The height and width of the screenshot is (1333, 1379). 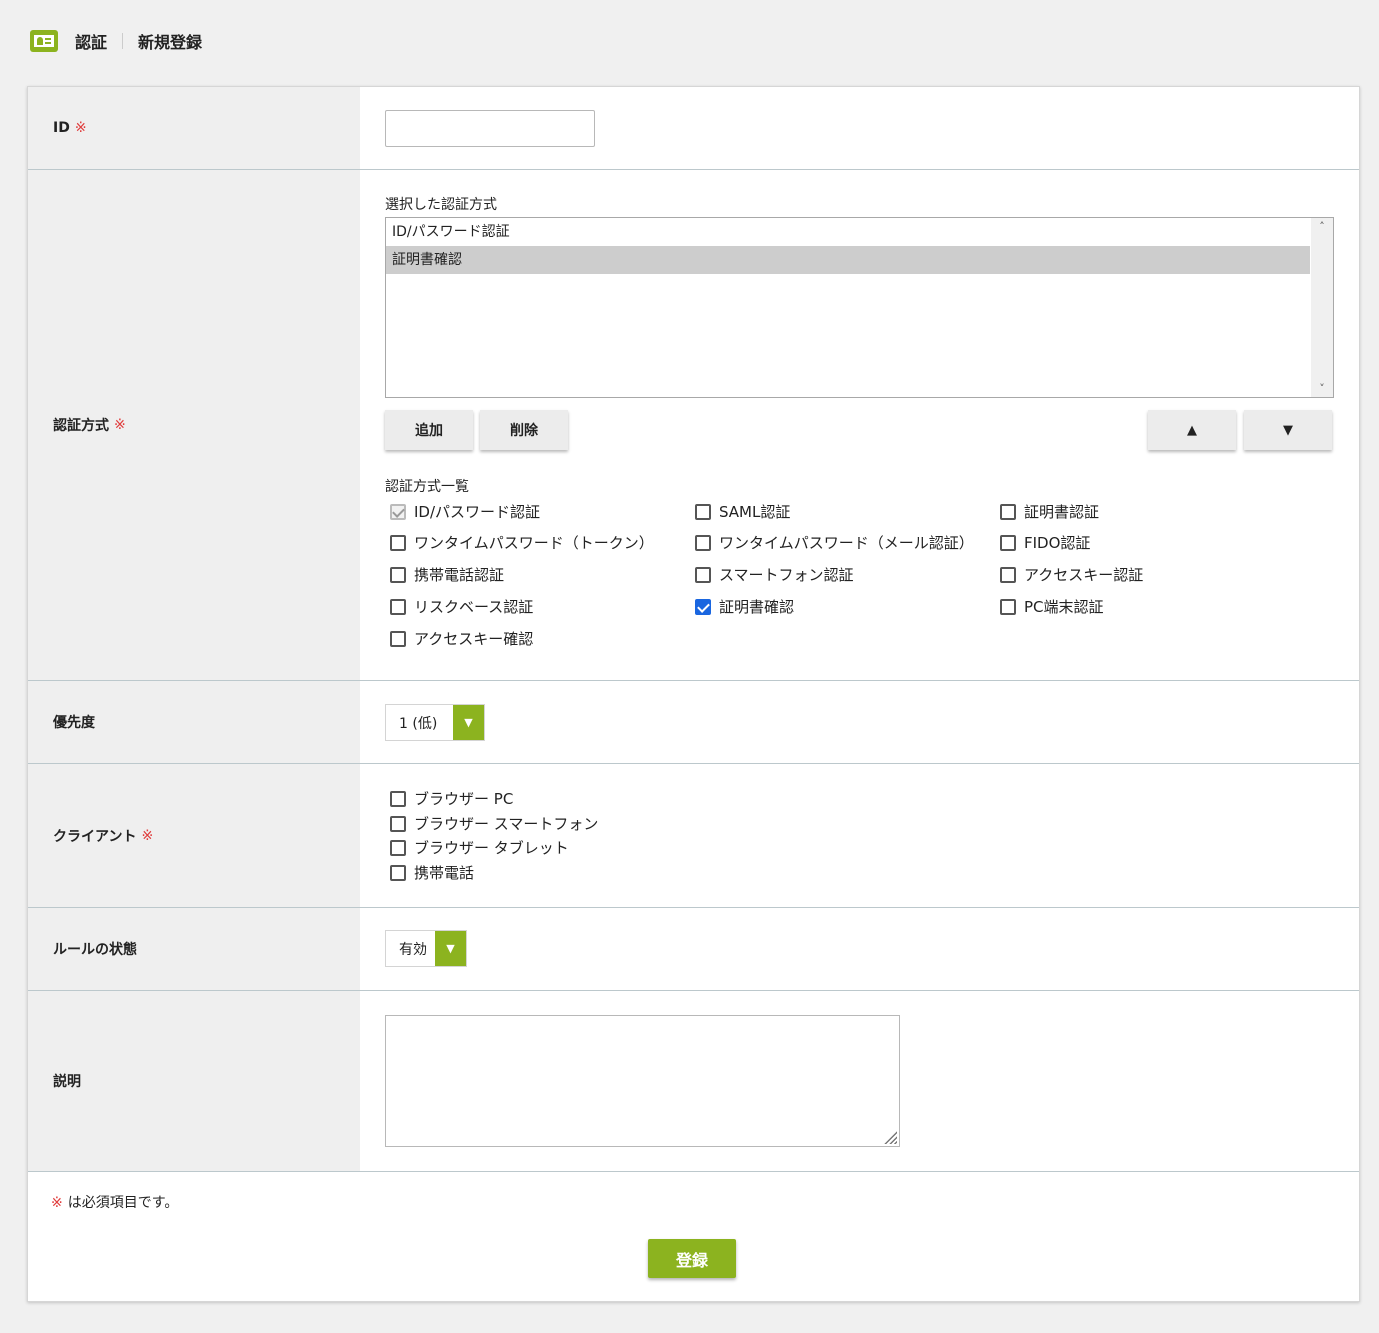 I want to click on add-button: 追加, so click(x=429, y=430).